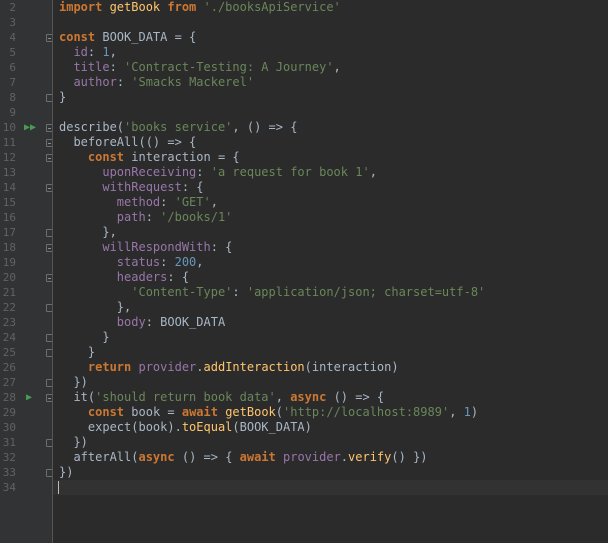 This screenshot has height=543, width=608. What do you see at coordinates (106, 52) in the screenshot?
I see `code-token: 1` at bounding box center [106, 52].